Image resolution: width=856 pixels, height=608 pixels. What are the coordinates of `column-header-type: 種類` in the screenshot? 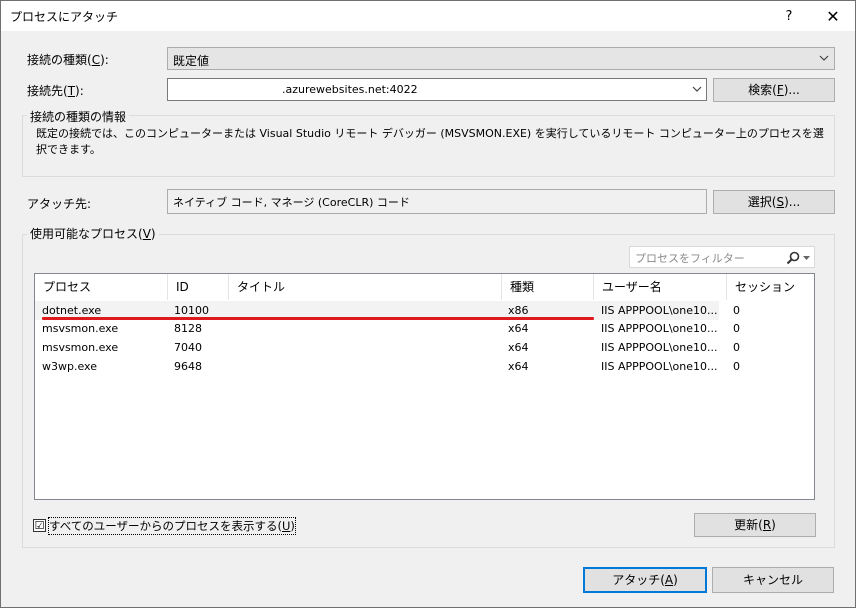 It's located at (548, 287).